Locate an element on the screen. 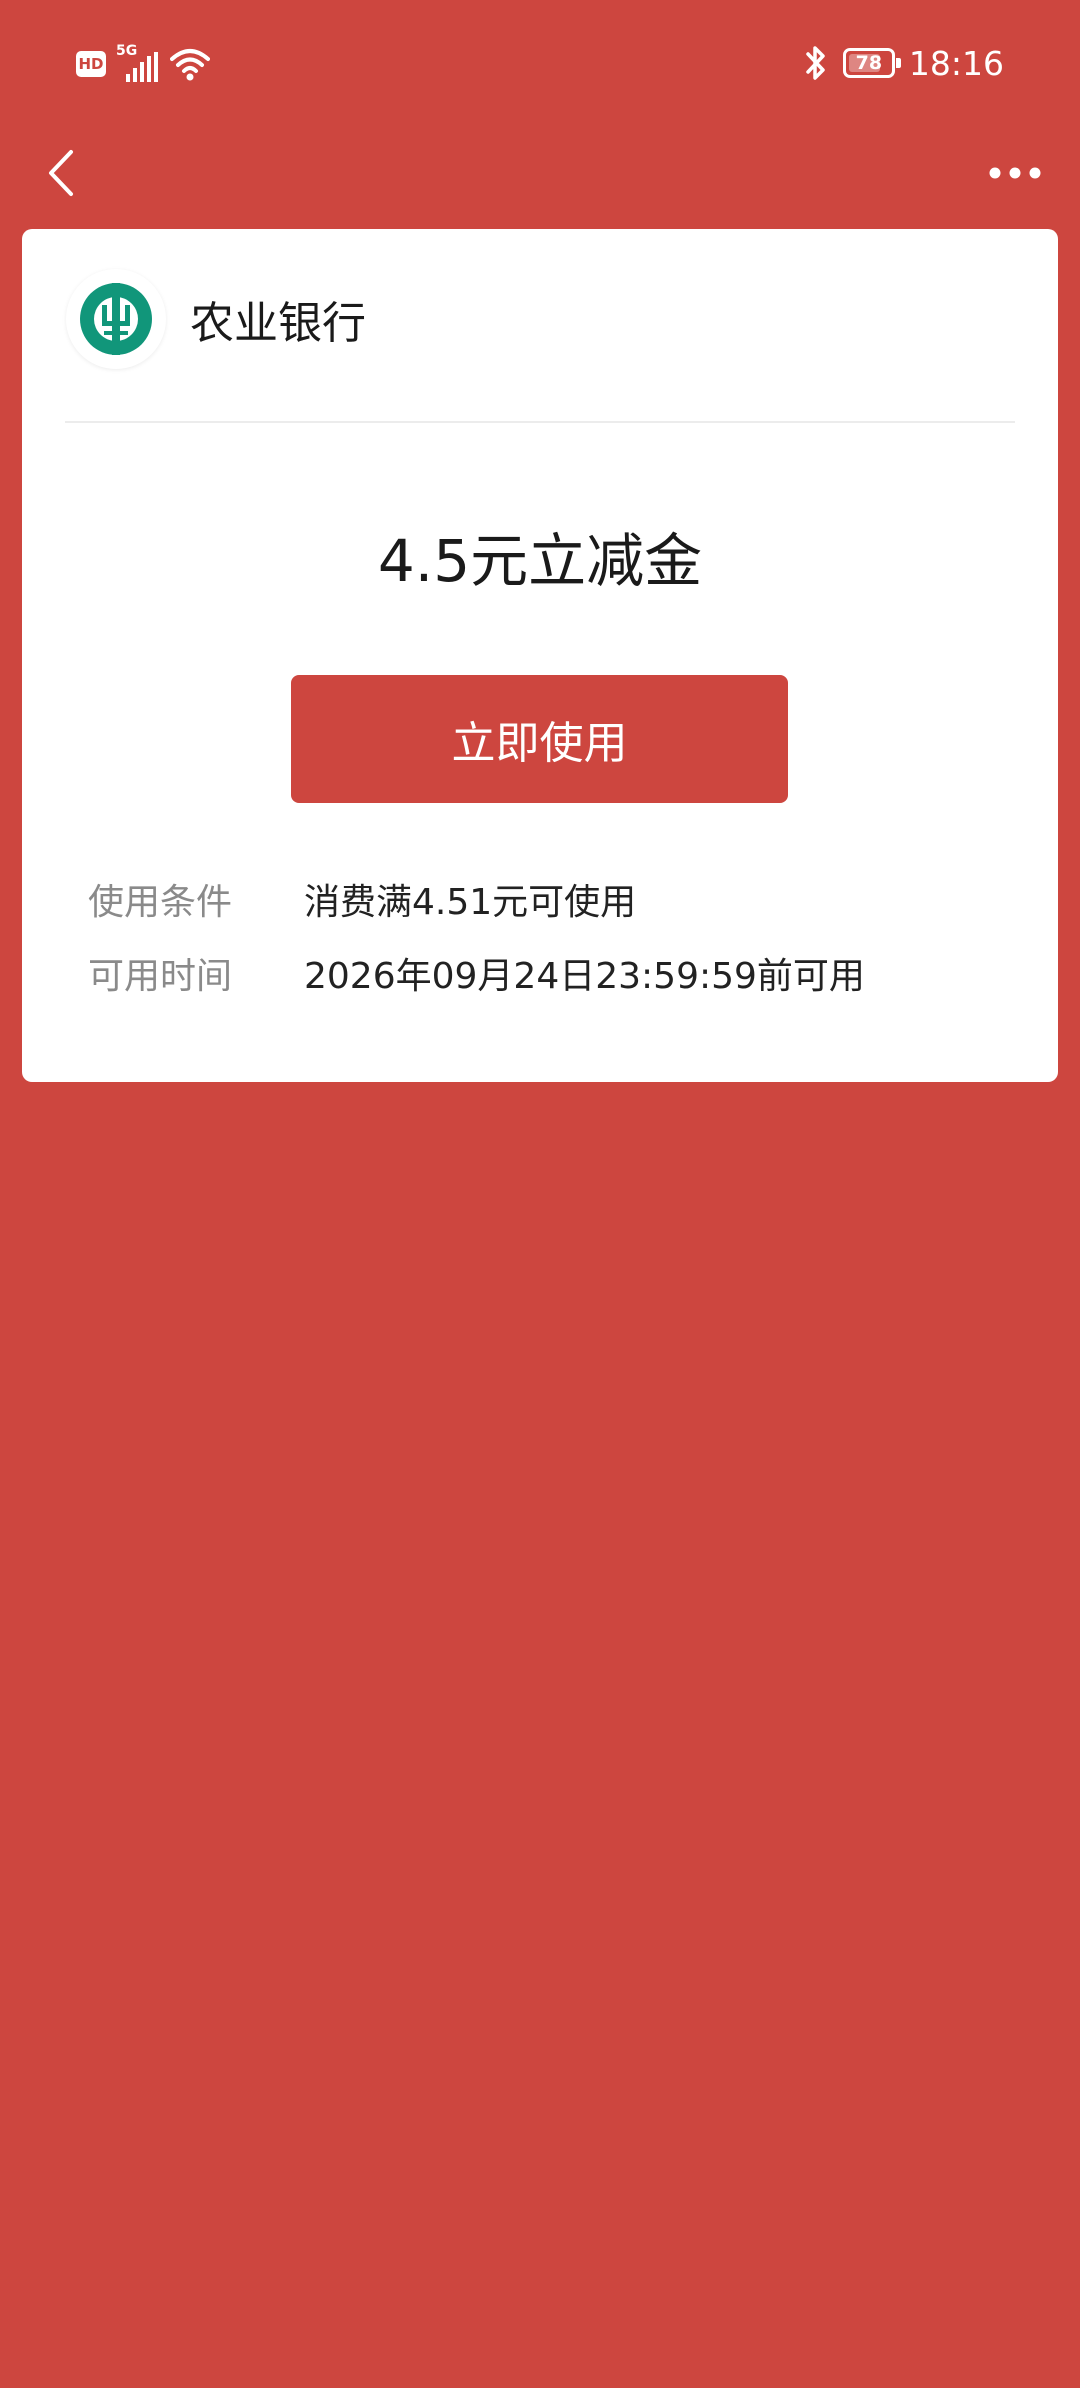 The height and width of the screenshot is (2388, 1080). chevron-left-icon is located at coordinates (61, 173).